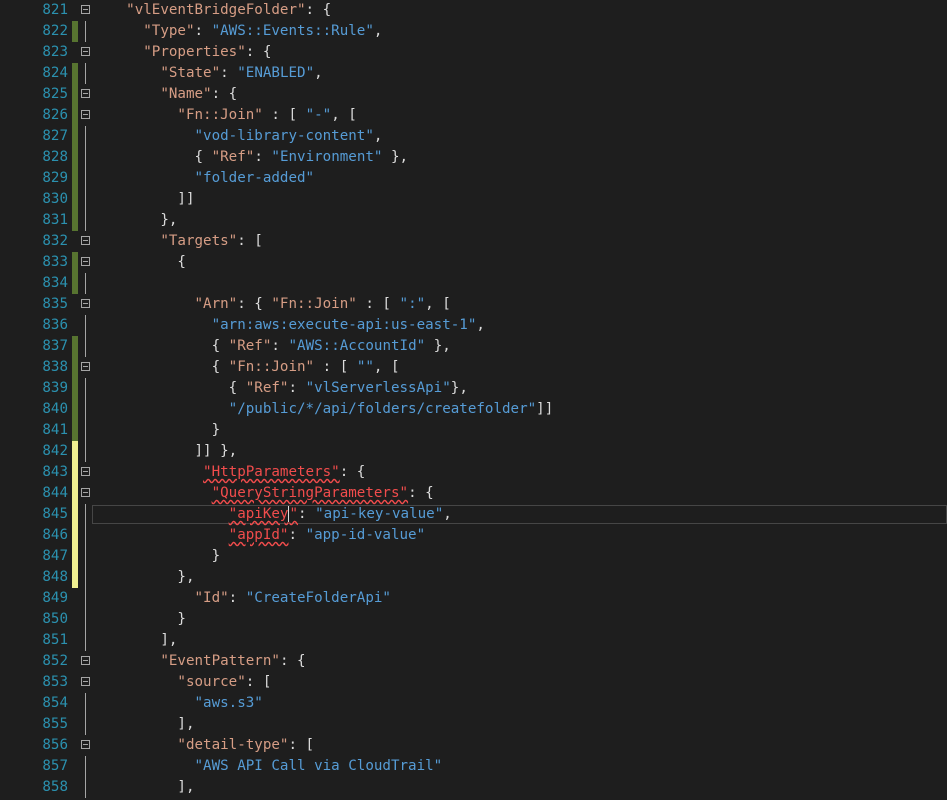  What do you see at coordinates (473, 619) in the screenshot?
I see `code-line: 850 }` at bounding box center [473, 619].